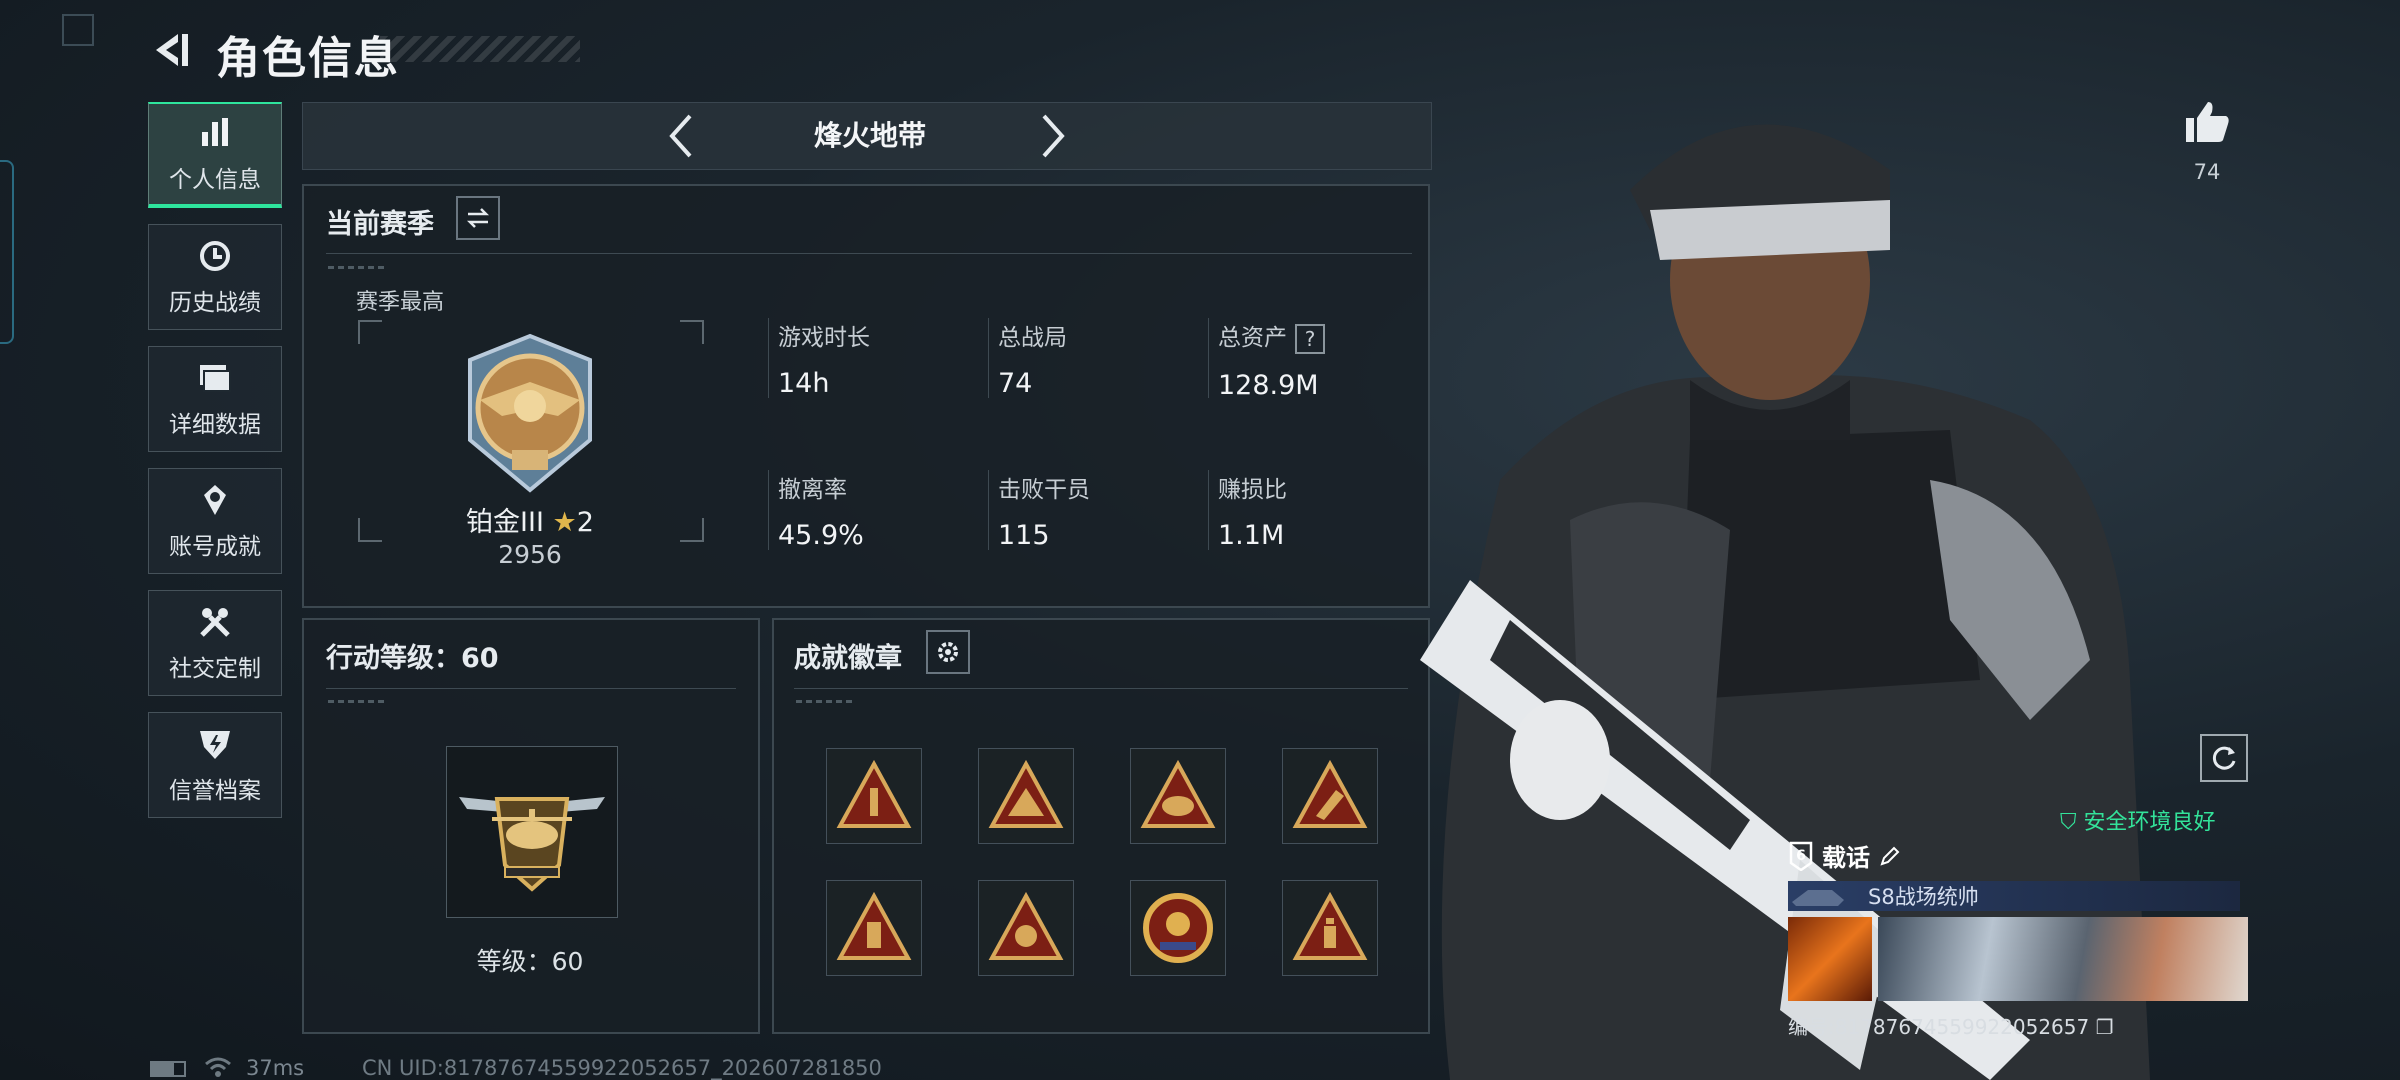 The image size is (2400, 1080). Describe the element at coordinates (215, 791) in the screenshot. I see `sidebar-item-label: 信誉档案` at that location.